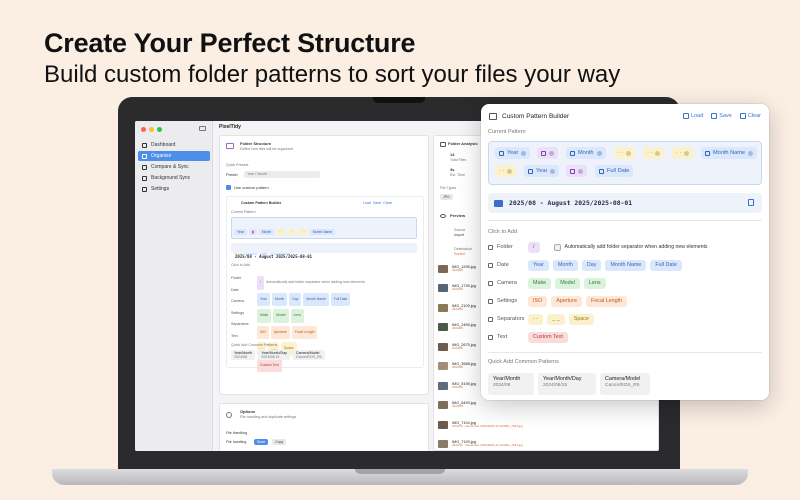  I want to click on add-lens: Lens, so click(594, 283).